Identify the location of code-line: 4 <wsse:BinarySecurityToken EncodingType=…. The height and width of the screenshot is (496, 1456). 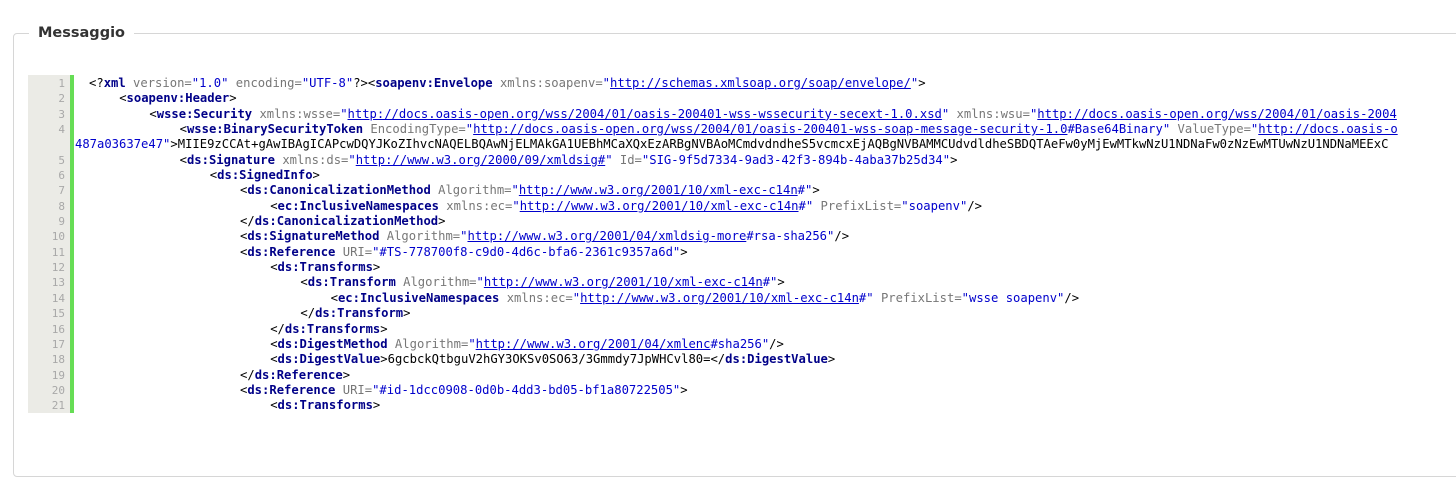
(742, 129).